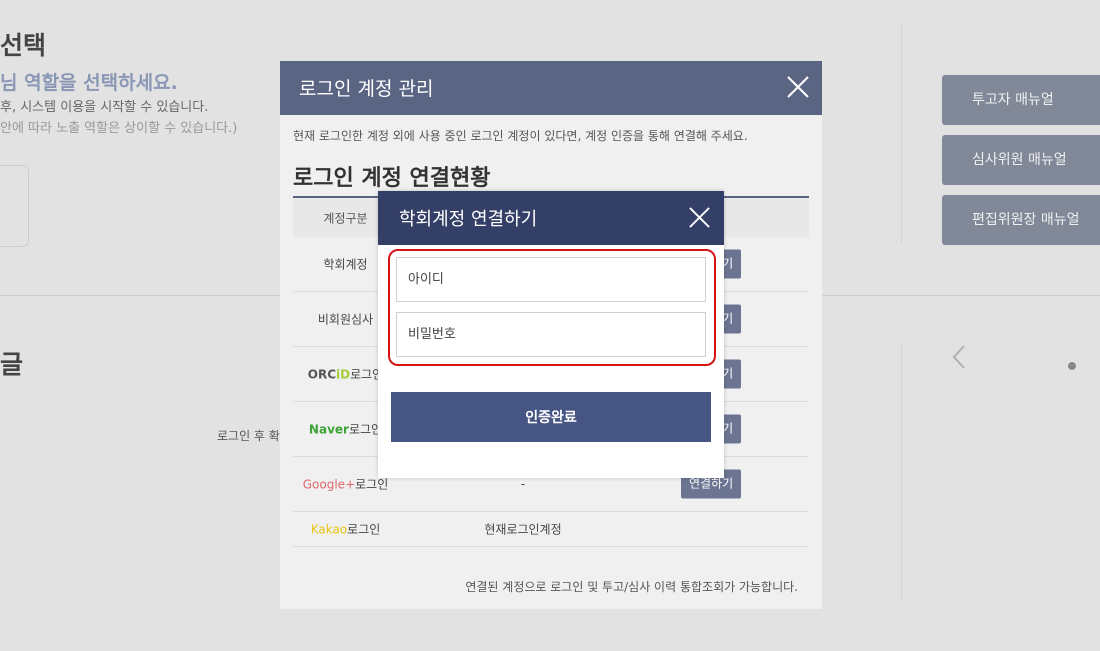 The image size is (1100, 651). What do you see at coordinates (23, 45) in the screenshot?
I see `page-title: 선택` at bounding box center [23, 45].